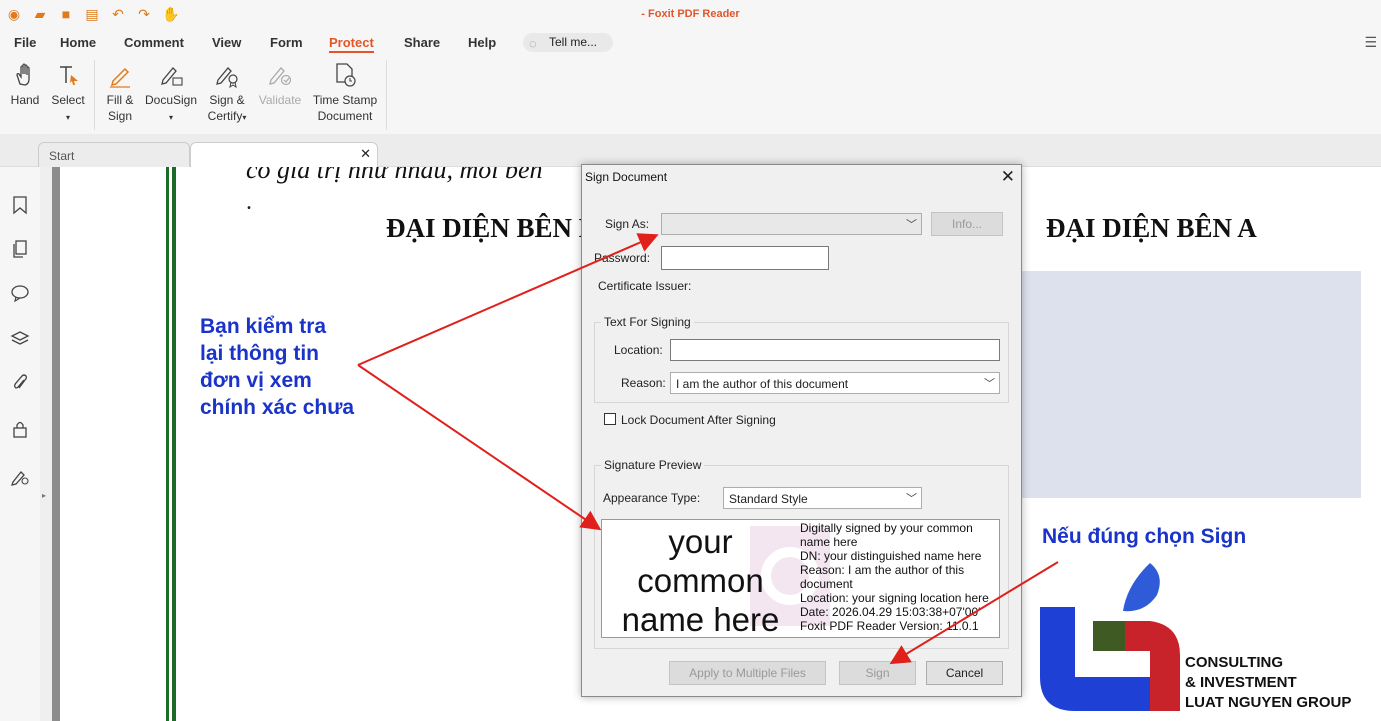 This screenshot has height=721, width=1381. Describe the element at coordinates (508, 299) in the screenshot. I see `arrow-to-sign-as` at that location.